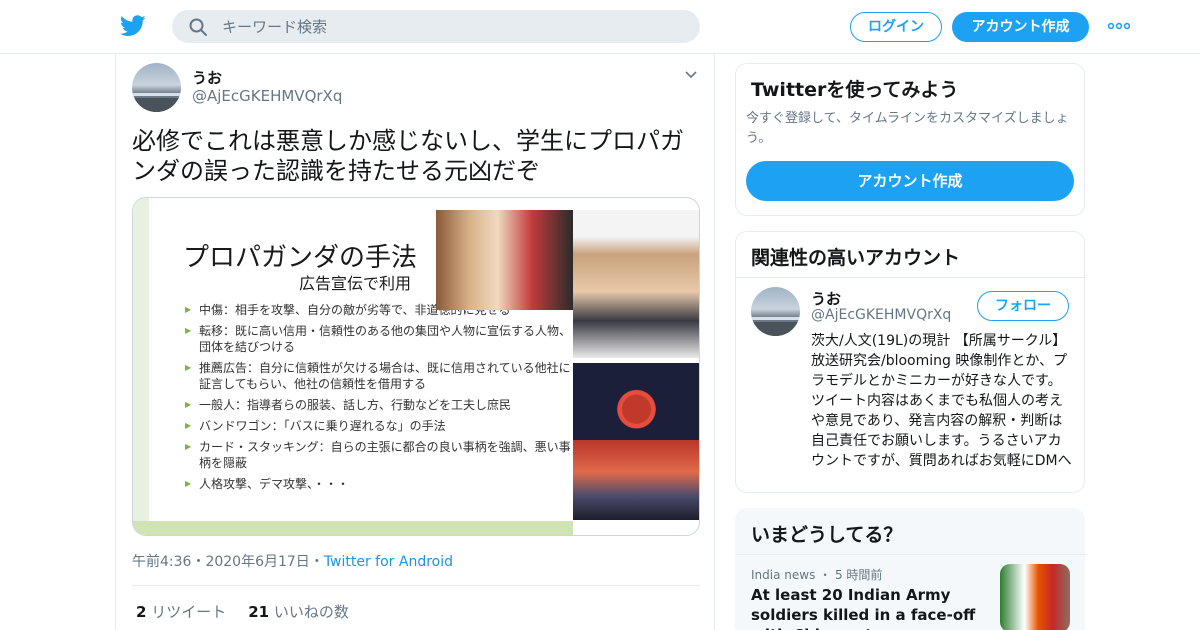 Image resolution: width=1200 pixels, height=630 pixels. I want to click on slide-edge, so click(141, 366).